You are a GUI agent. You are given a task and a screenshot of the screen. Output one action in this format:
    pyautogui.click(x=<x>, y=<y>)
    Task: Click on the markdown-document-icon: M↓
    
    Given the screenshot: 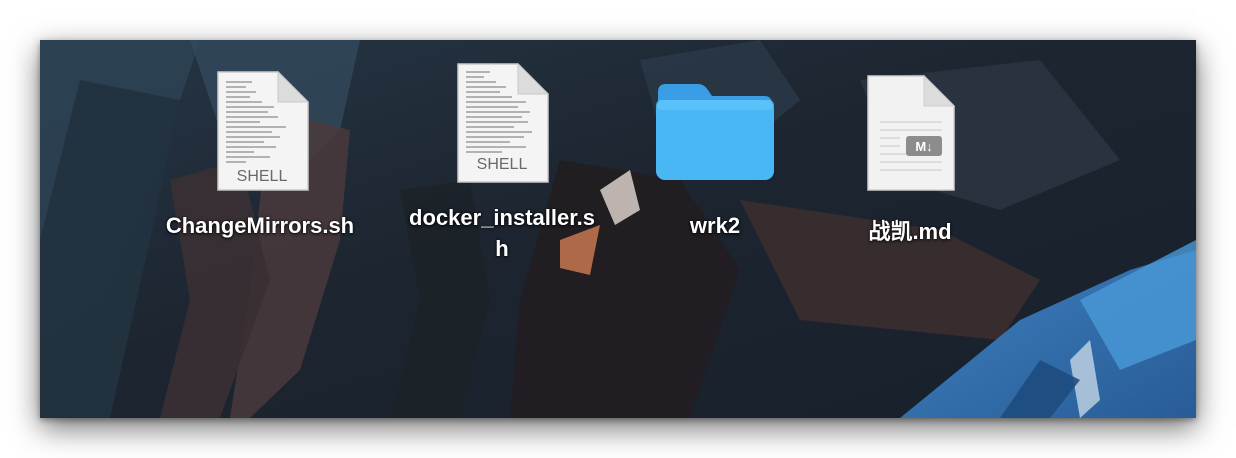 What is the action you would take?
    pyautogui.click(x=911, y=132)
    